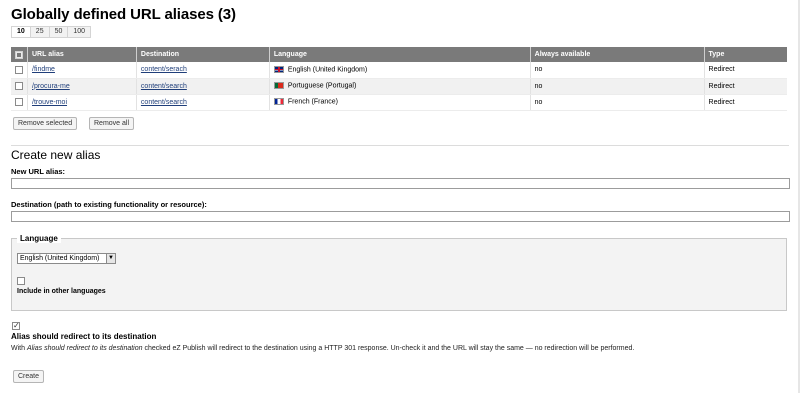  What do you see at coordinates (400, 216) in the screenshot?
I see `destination-input` at bounding box center [400, 216].